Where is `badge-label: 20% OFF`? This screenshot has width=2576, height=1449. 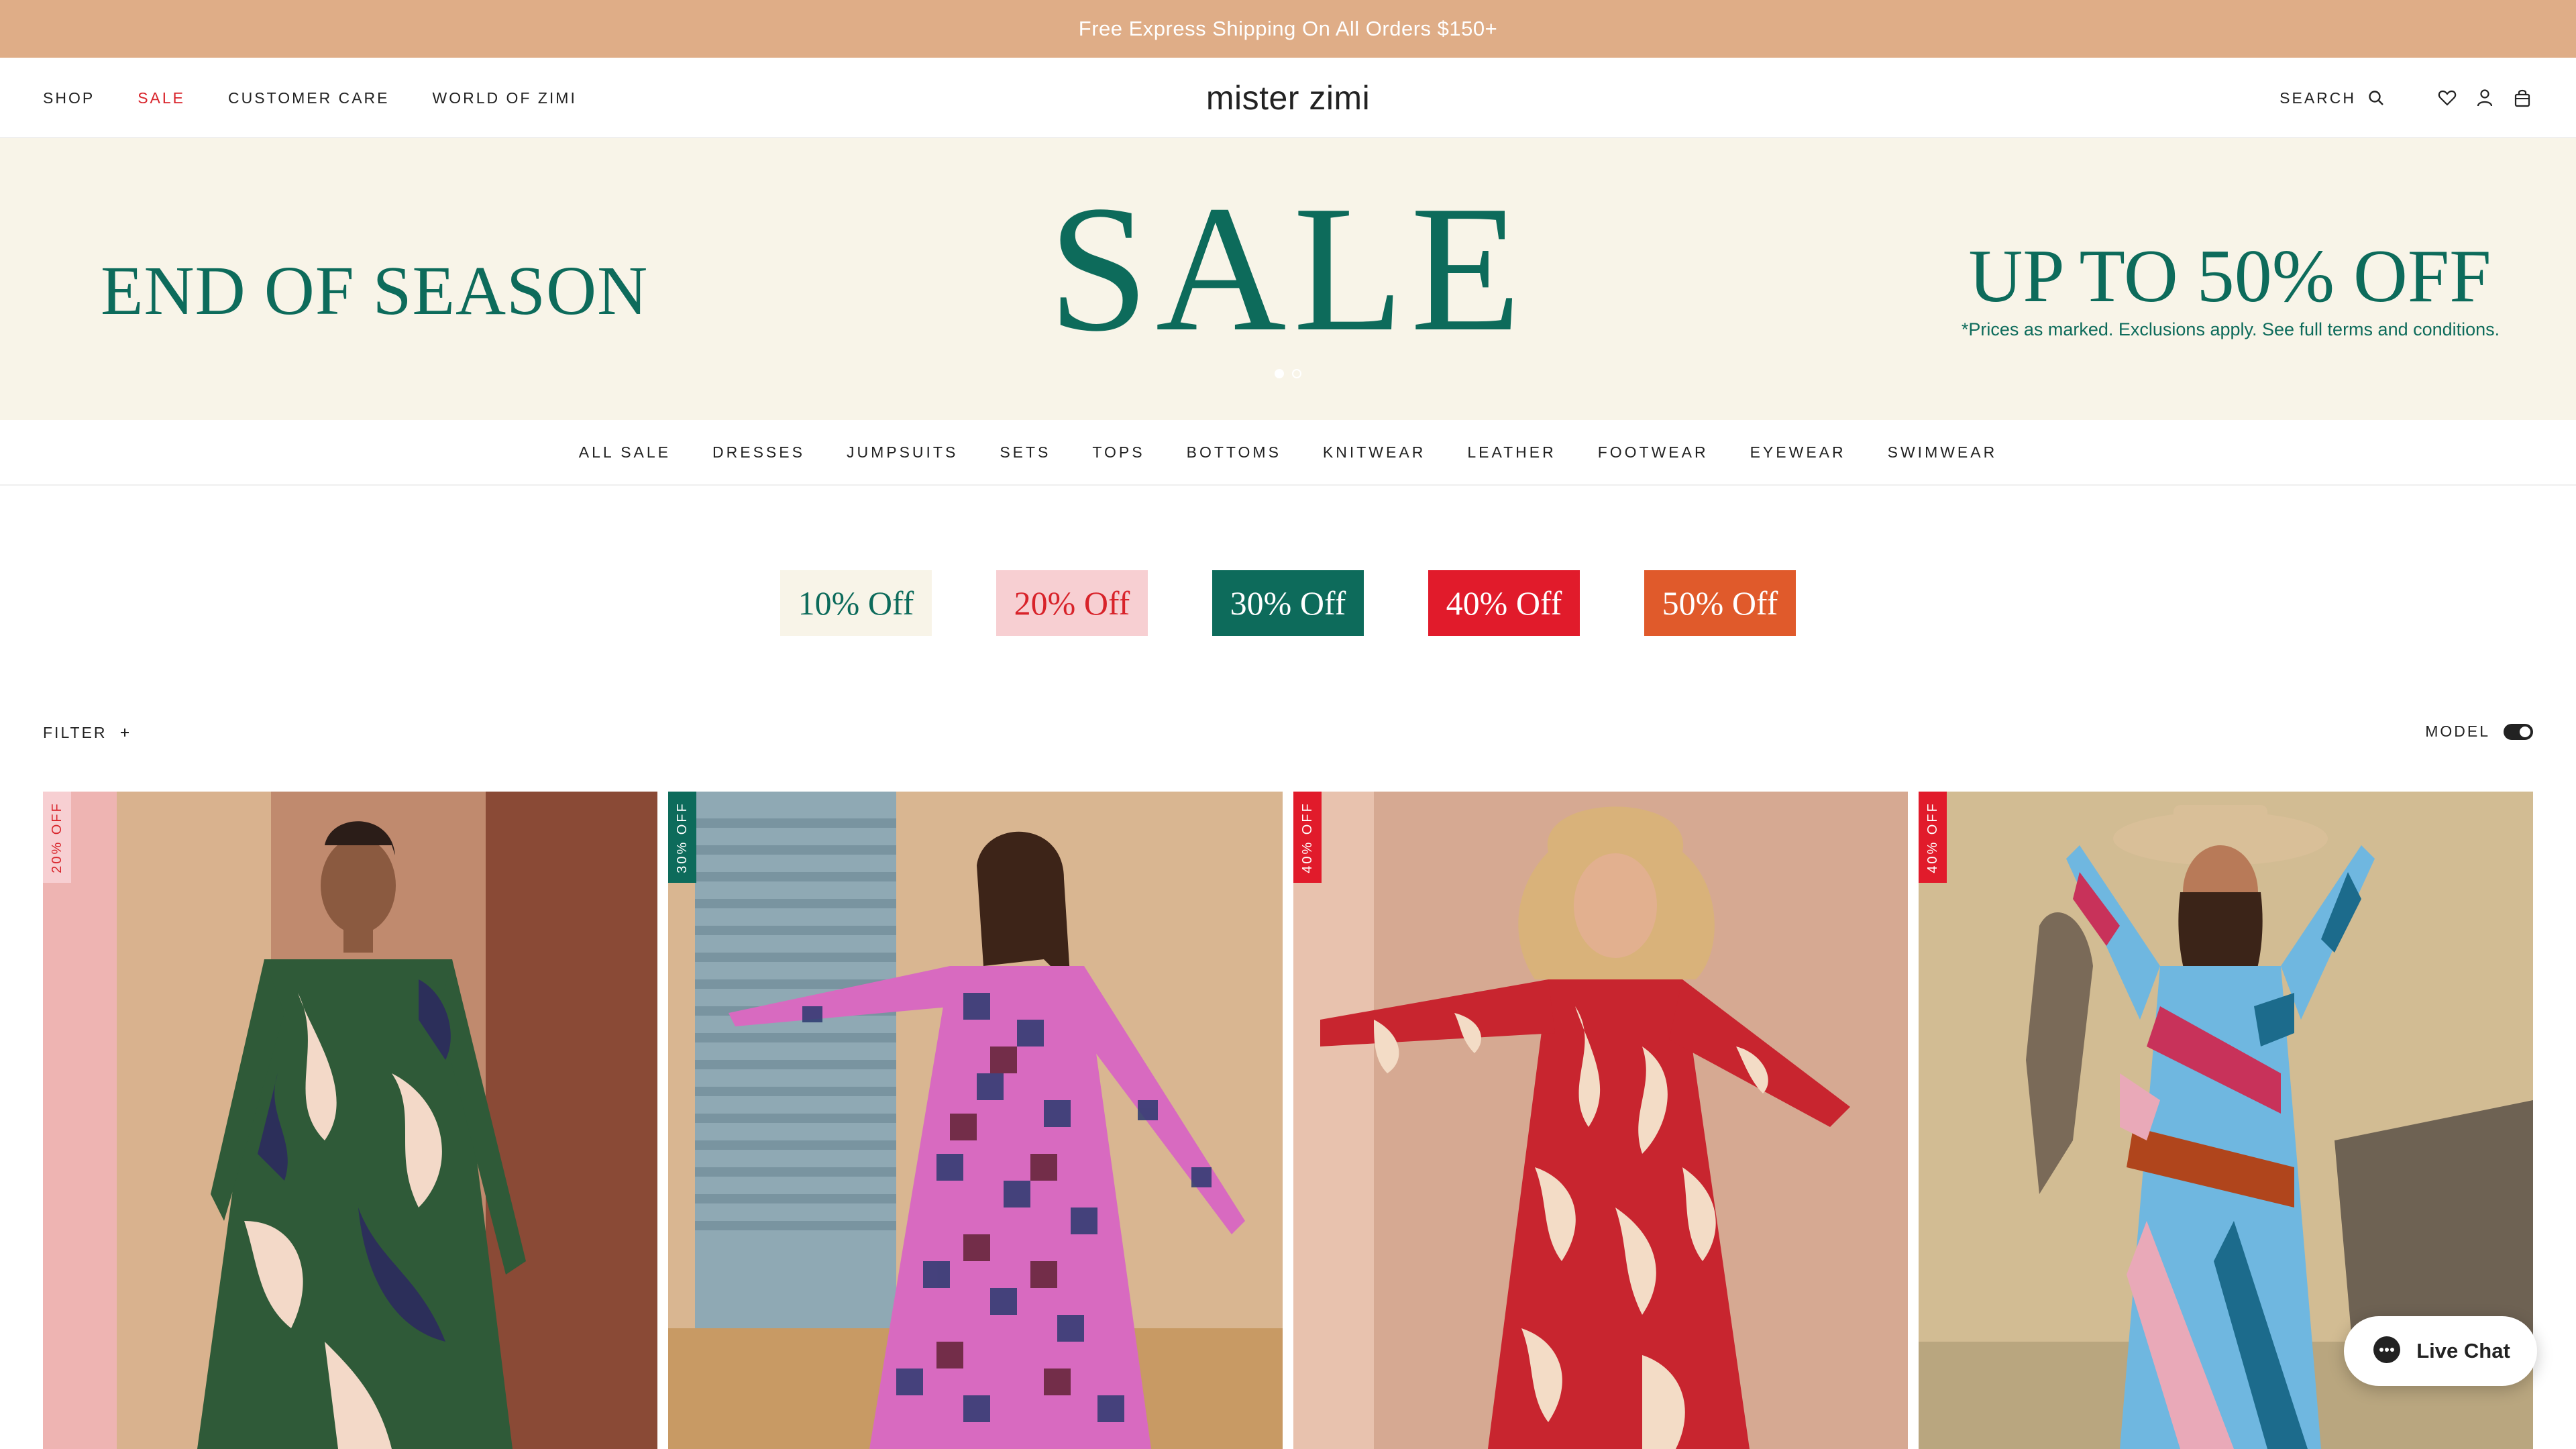 badge-label: 20% OFF is located at coordinates (56, 837).